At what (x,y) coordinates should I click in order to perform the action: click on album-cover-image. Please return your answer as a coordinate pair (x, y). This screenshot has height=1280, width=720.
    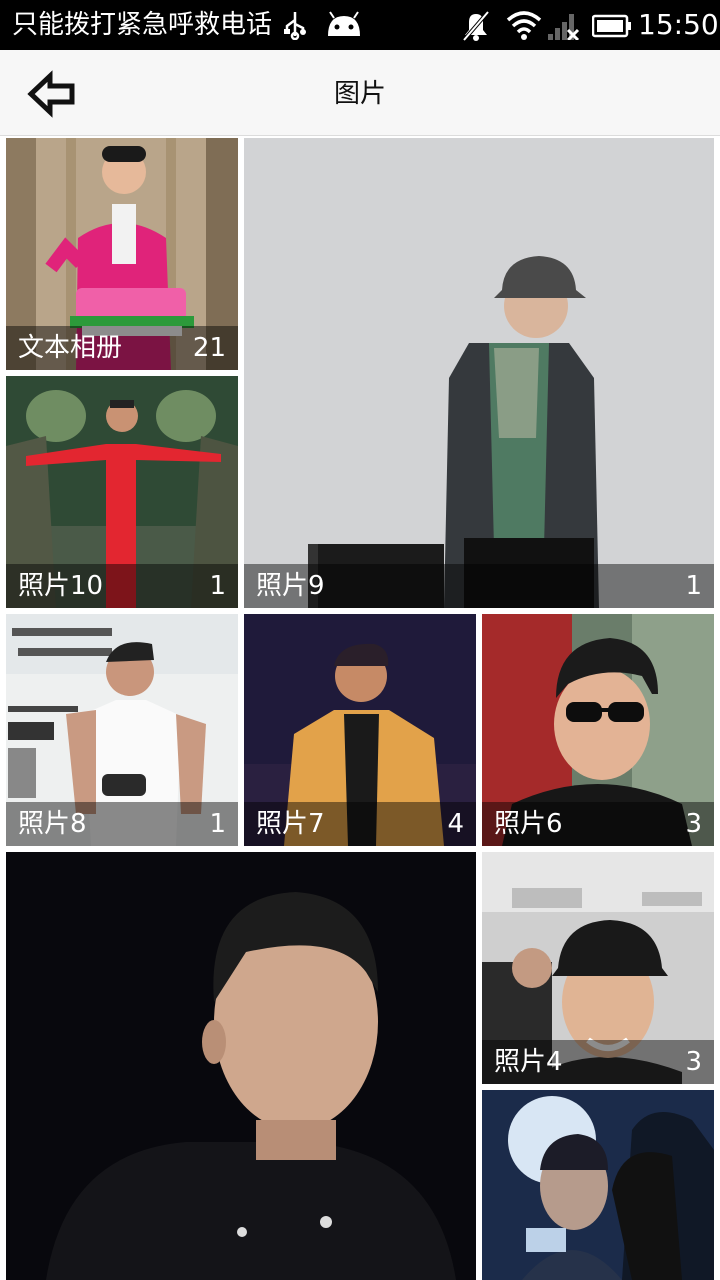
    Looking at the image, I should click on (598, 1185).